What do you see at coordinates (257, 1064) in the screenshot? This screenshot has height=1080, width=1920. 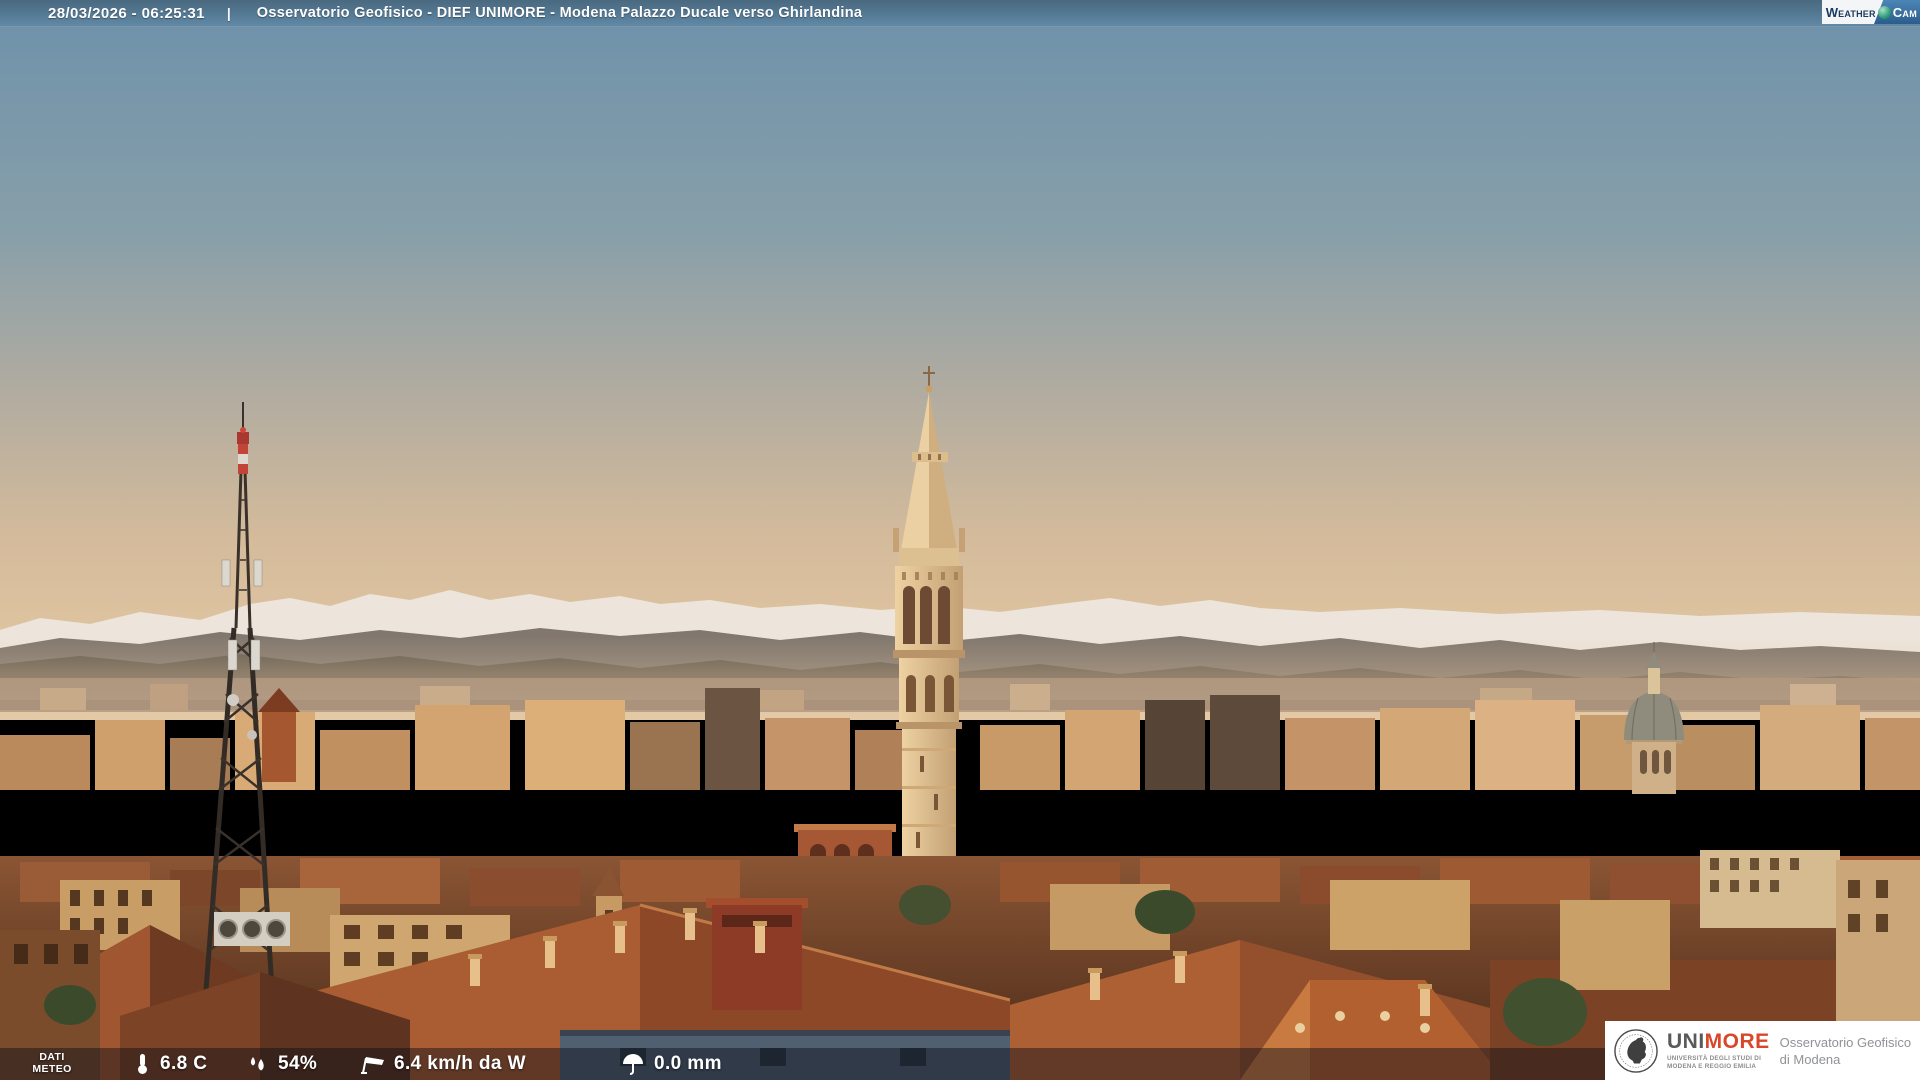 I see `humidity-icon` at bounding box center [257, 1064].